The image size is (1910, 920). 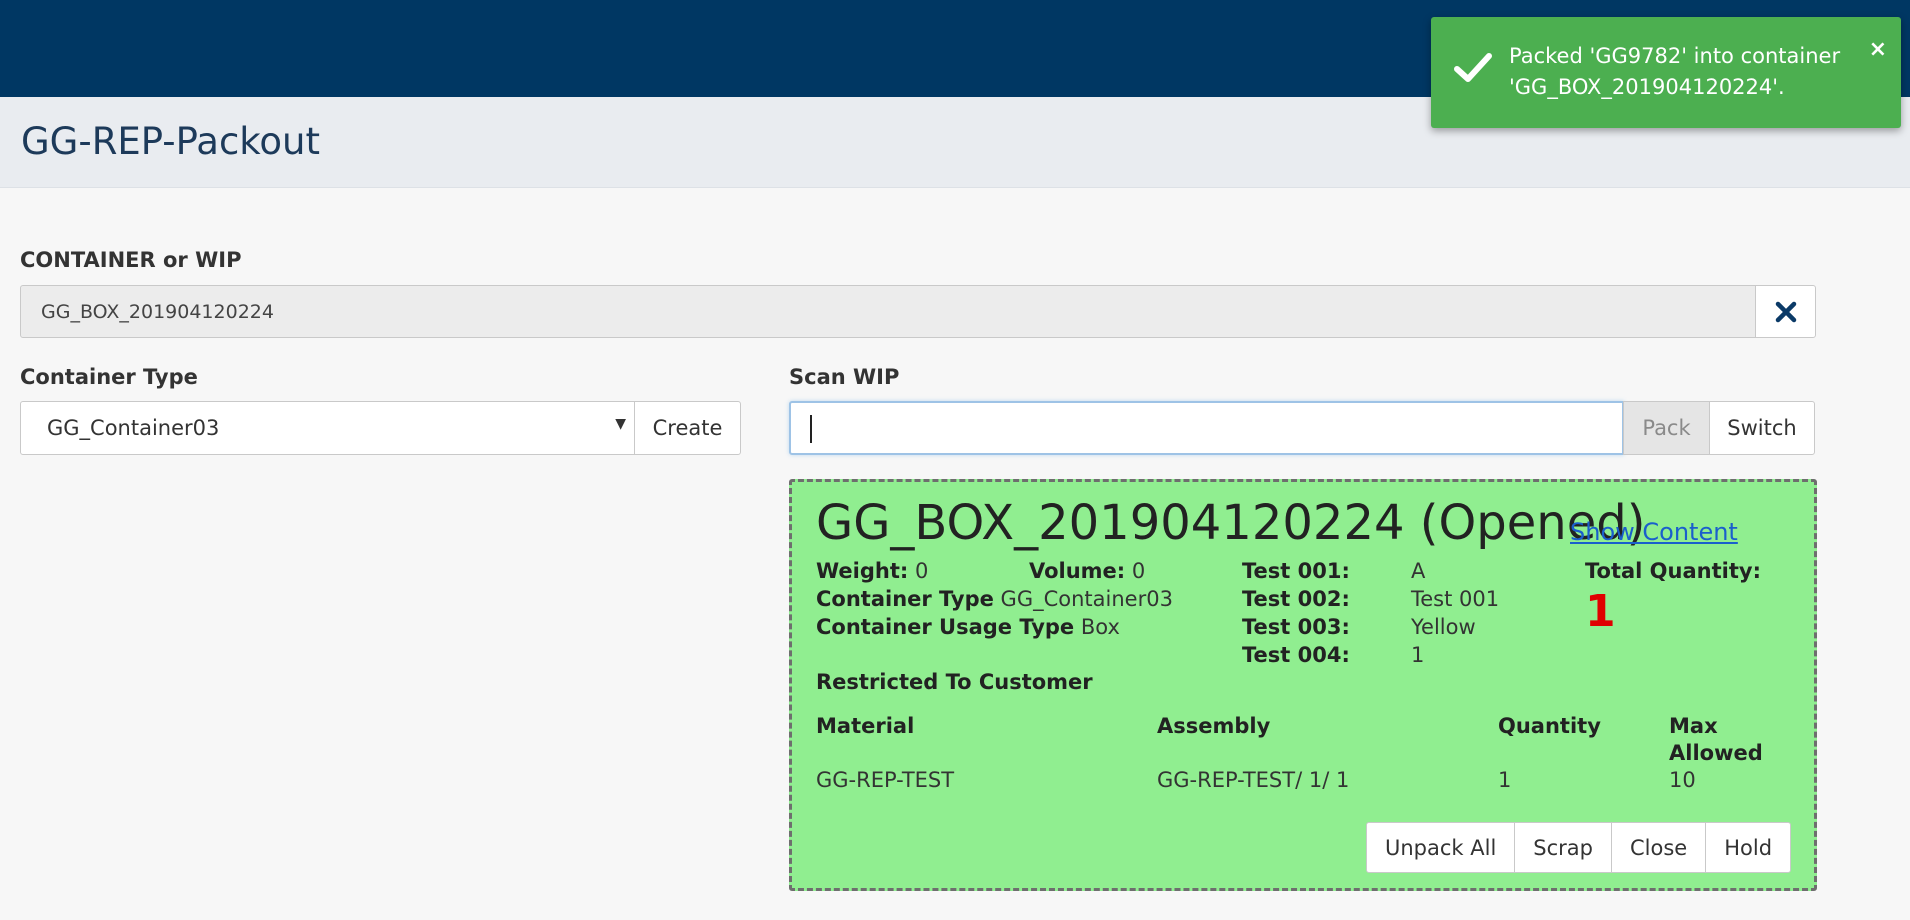 What do you see at coordinates (945, 627) in the screenshot?
I see `usage-type-label: Container Usage Type` at bounding box center [945, 627].